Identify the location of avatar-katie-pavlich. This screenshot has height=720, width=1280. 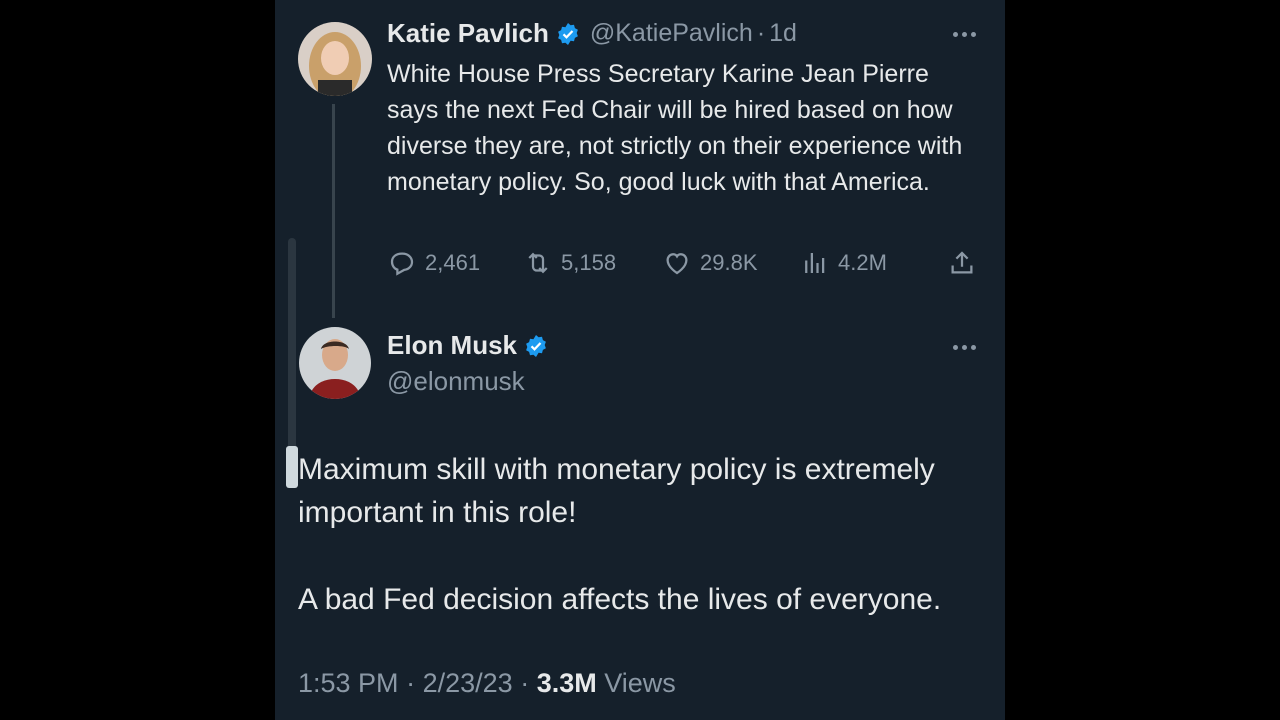
(335, 59).